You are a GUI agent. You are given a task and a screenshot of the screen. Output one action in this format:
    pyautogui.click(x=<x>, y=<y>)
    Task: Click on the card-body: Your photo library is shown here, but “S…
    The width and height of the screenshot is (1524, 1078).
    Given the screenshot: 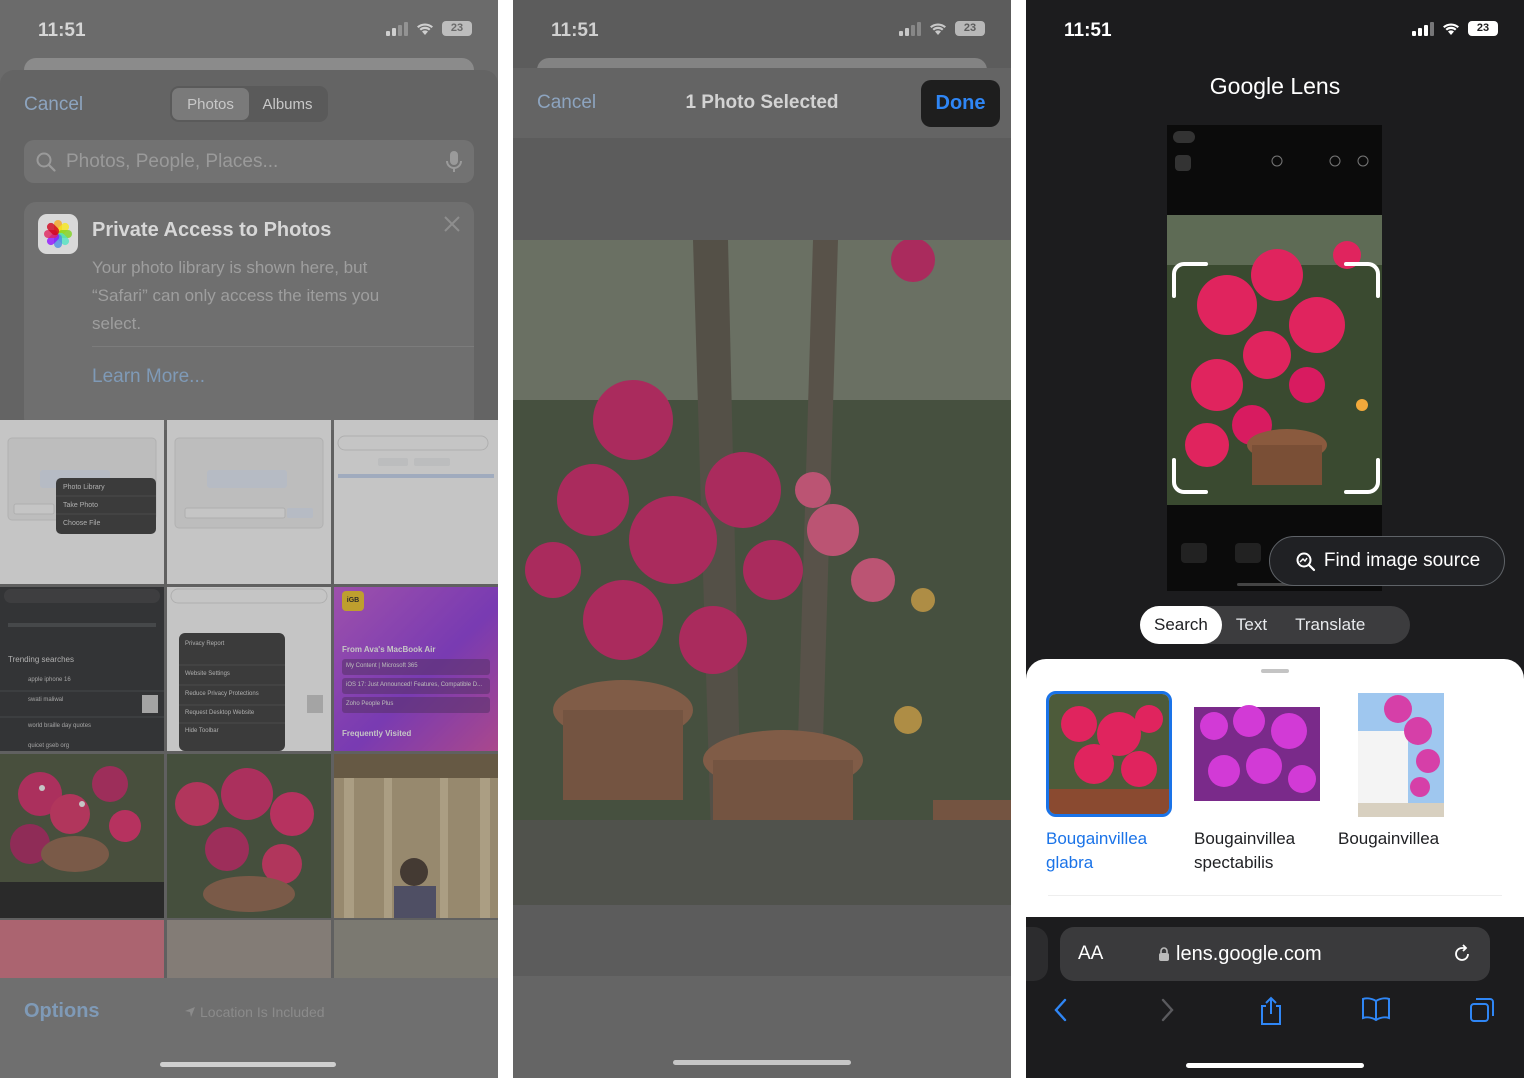 What is the action you would take?
    pyautogui.click(x=236, y=295)
    